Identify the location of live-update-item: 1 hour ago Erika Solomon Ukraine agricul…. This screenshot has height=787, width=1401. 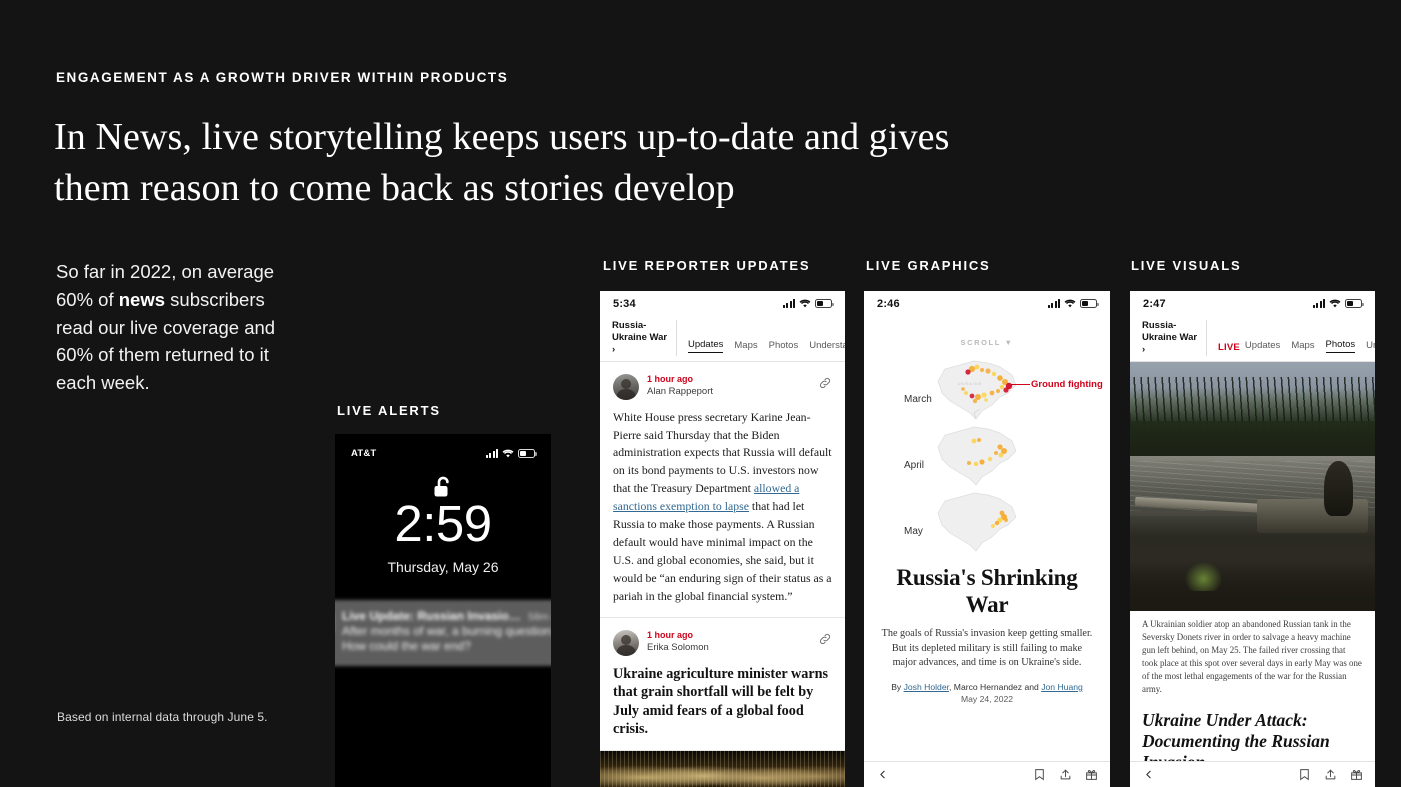
(722, 684).